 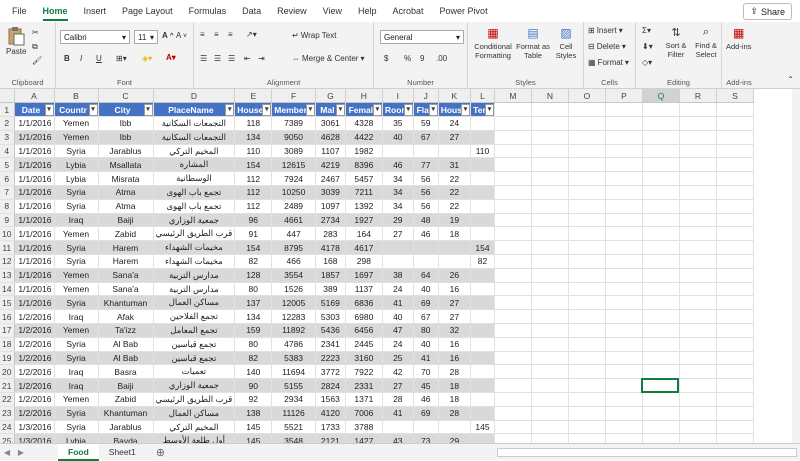 What do you see at coordinates (253, 110) in the screenshot?
I see `header-cell: House` at bounding box center [253, 110].